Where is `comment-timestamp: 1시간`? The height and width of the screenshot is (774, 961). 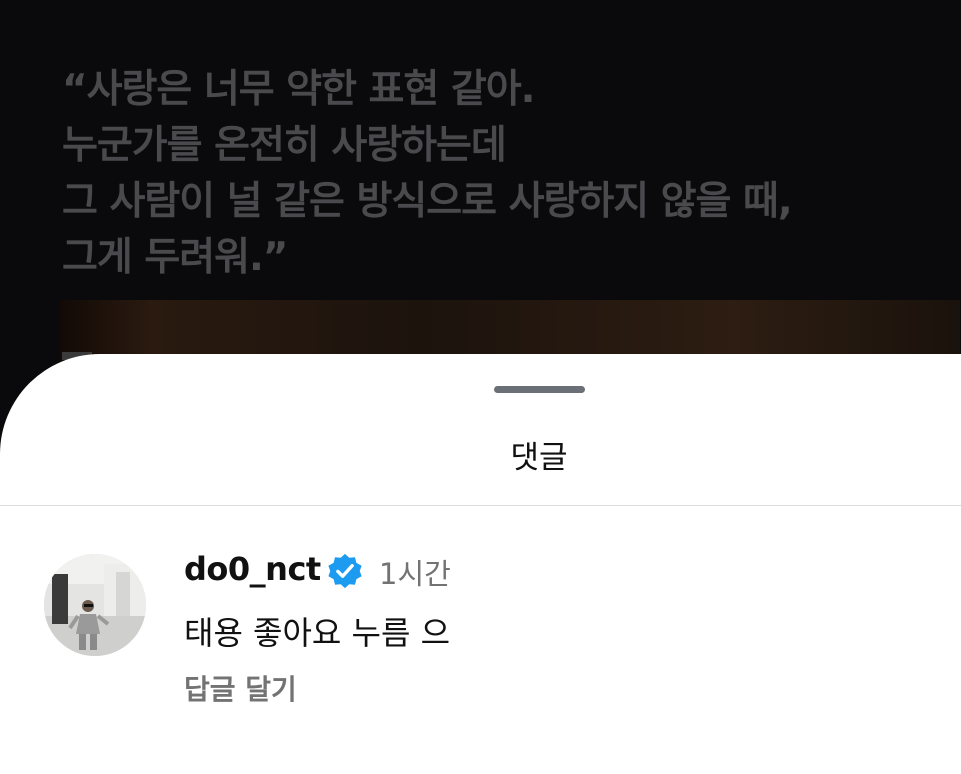 comment-timestamp: 1시간 is located at coordinates (415, 574).